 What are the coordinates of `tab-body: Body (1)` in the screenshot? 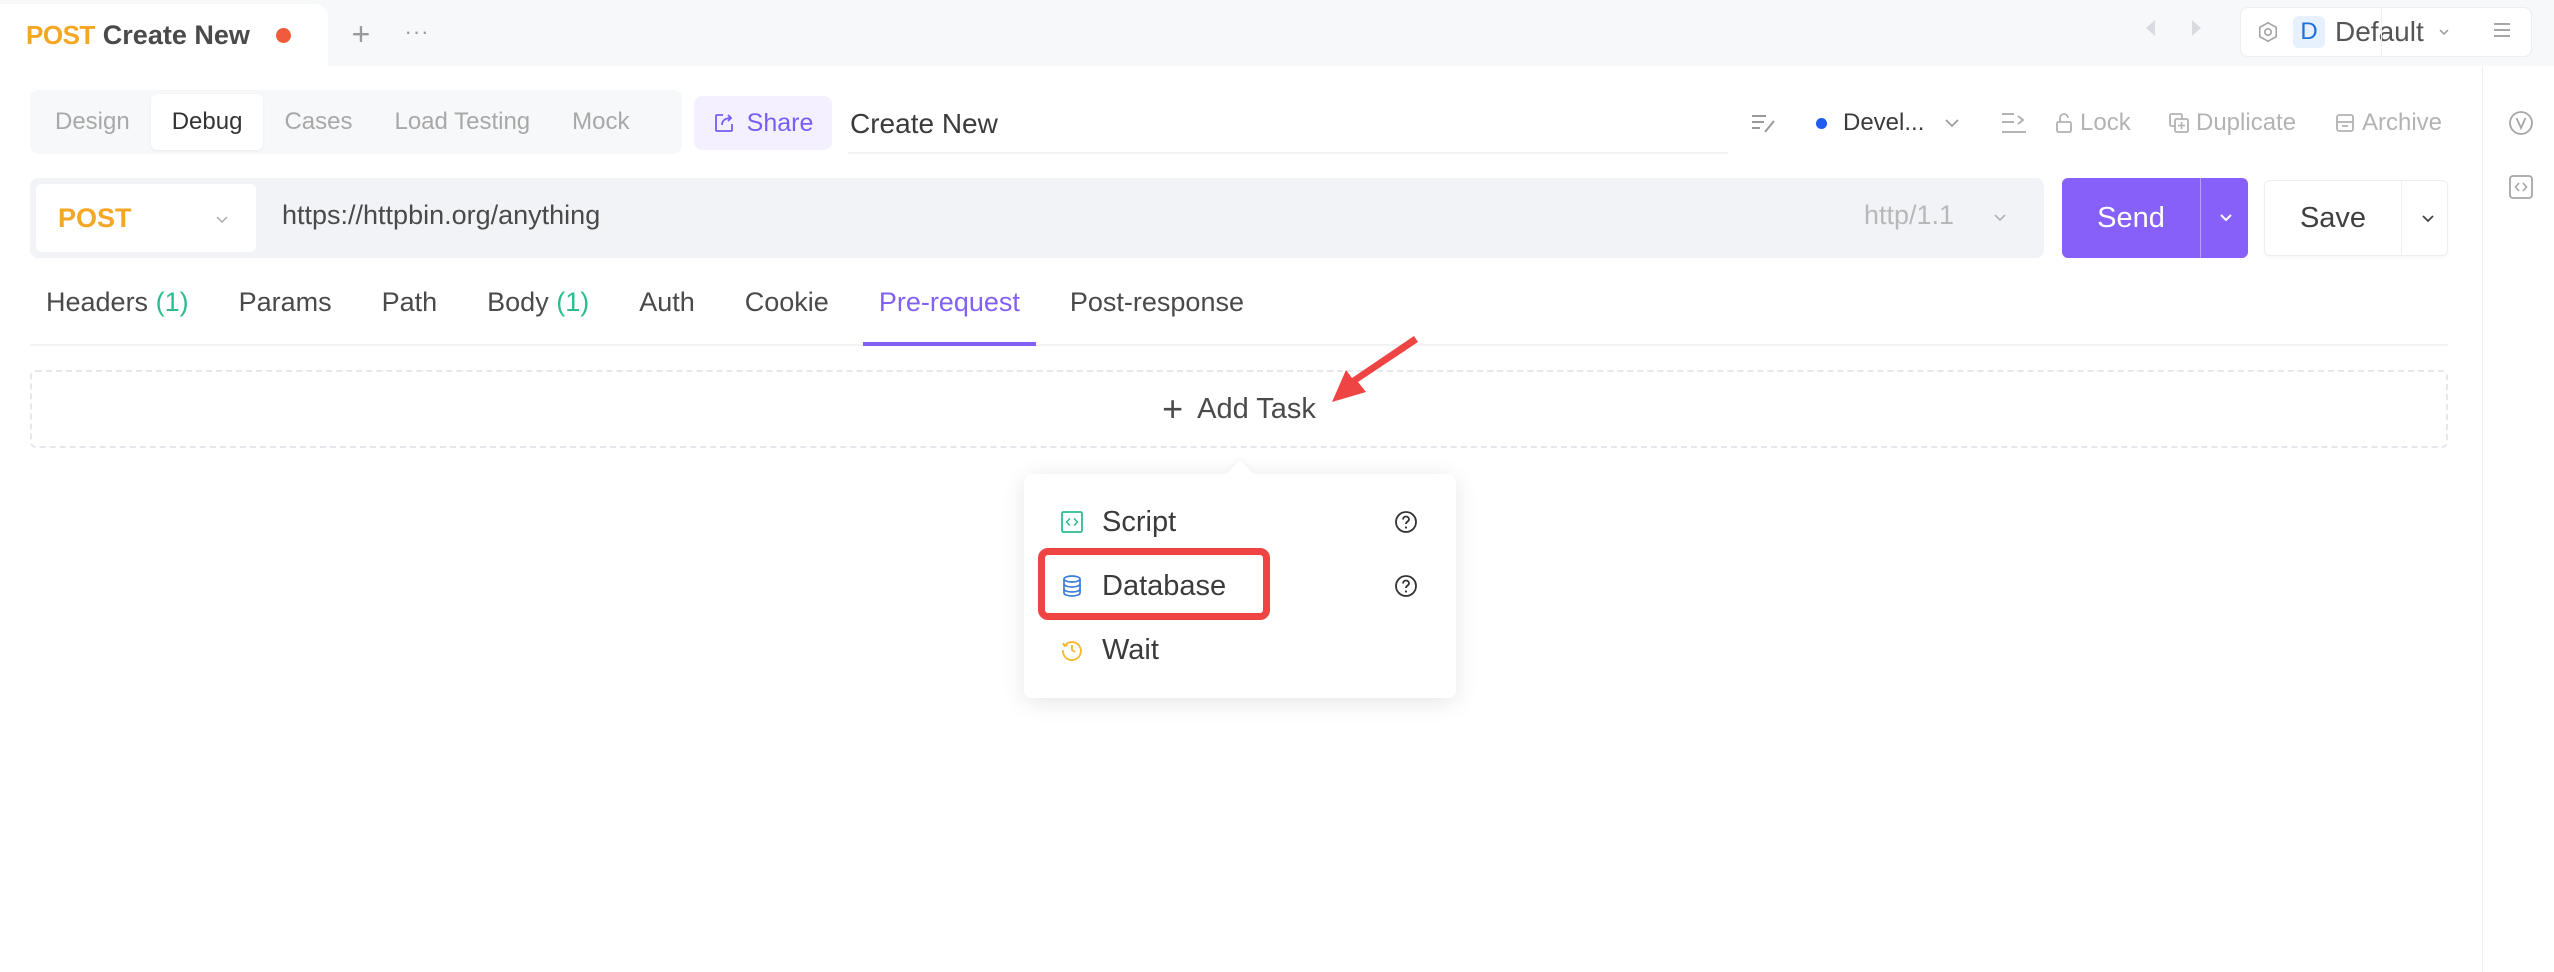 It's located at (538, 309).